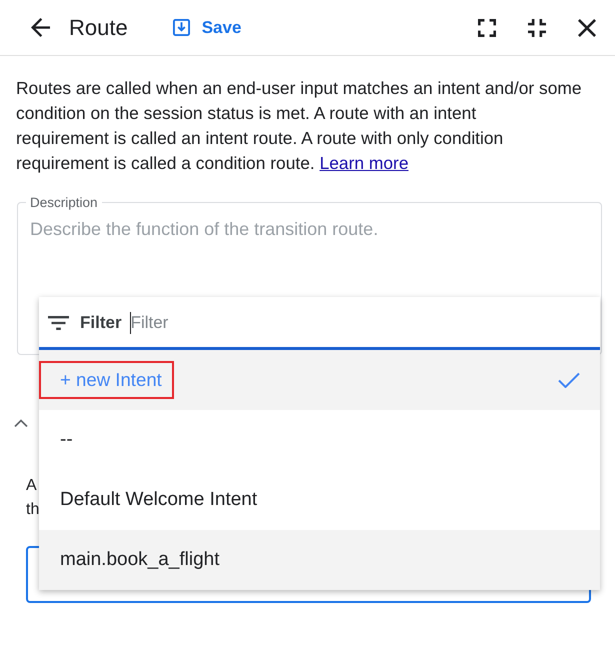  What do you see at coordinates (33, 498) in the screenshot?
I see `section-text: A th` at bounding box center [33, 498].